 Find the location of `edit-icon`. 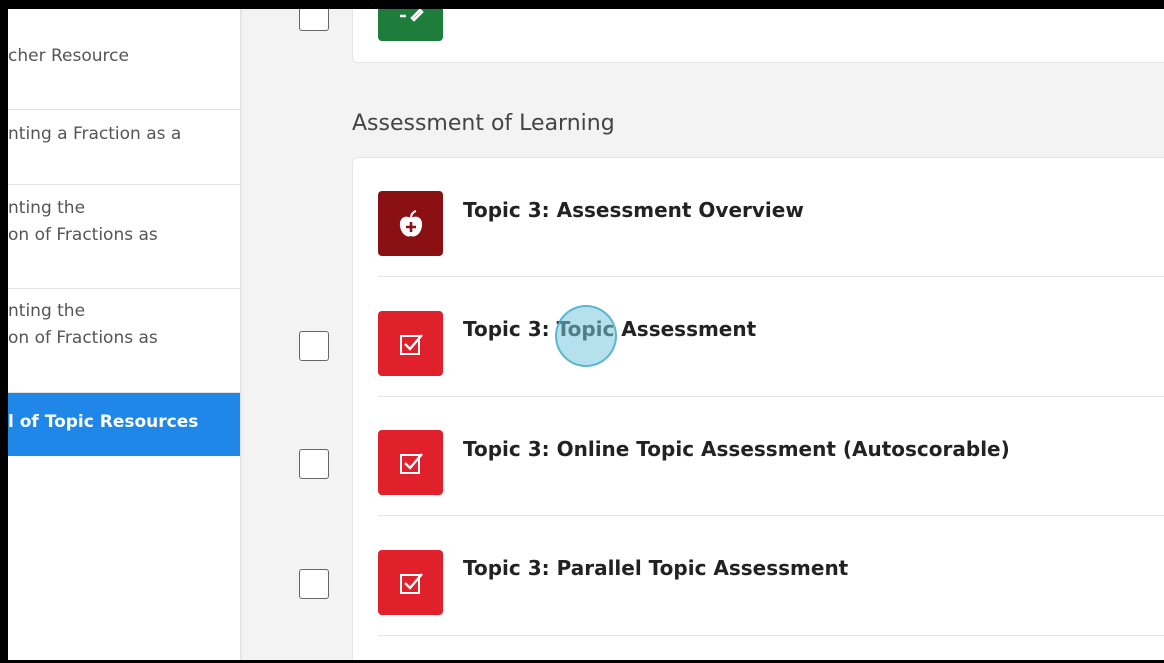

edit-icon is located at coordinates (411, 15).